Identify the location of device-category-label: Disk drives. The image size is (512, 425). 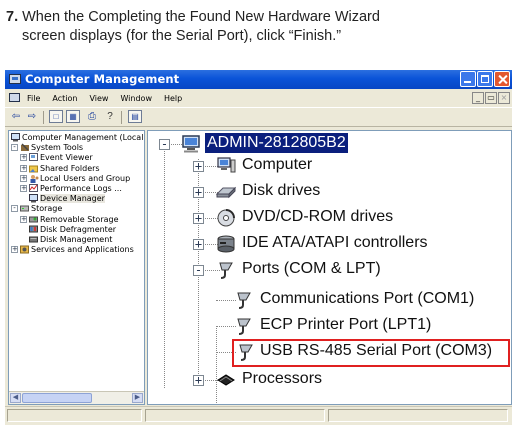
(281, 191).